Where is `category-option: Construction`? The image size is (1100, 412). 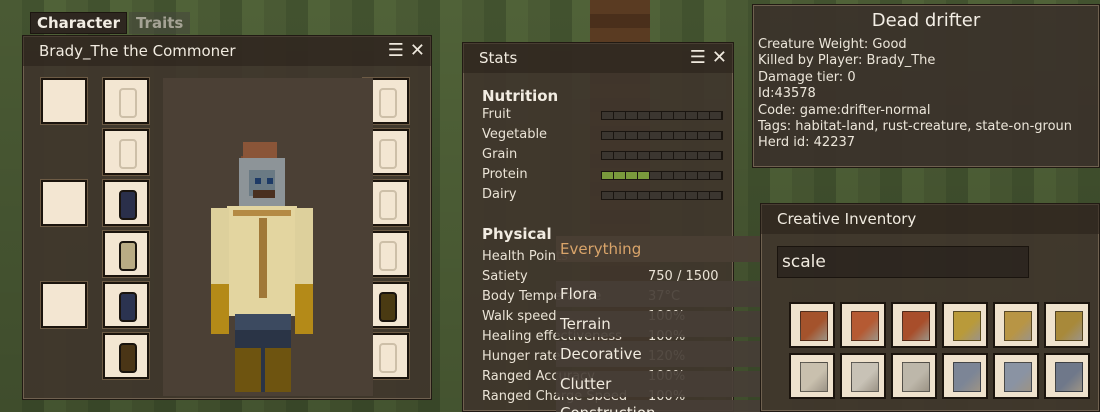
category-option: Construction is located at coordinates (659, 406).